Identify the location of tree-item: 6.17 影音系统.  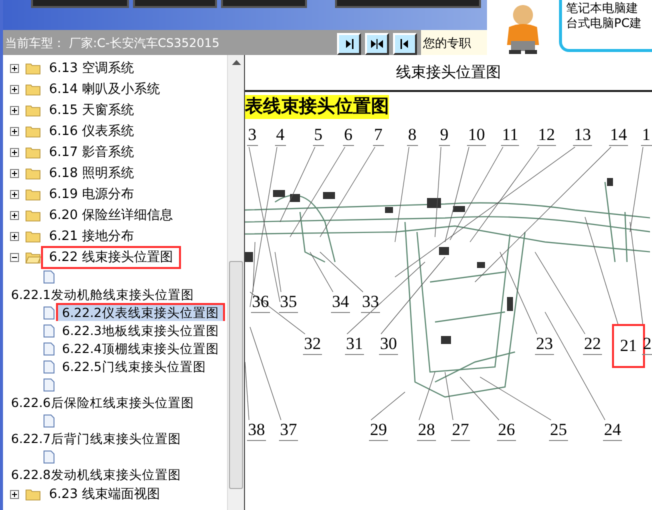
(91, 152).